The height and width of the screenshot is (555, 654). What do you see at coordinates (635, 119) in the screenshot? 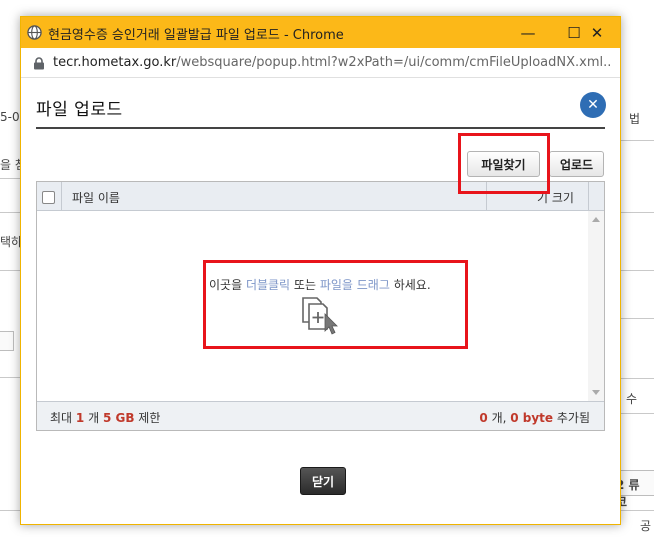
I see `bg-text-right-1: 법` at bounding box center [635, 119].